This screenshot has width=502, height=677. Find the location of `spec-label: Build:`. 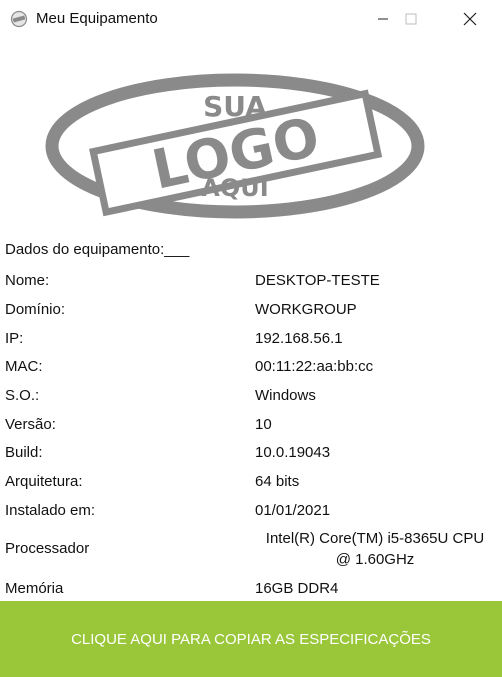

spec-label: Build: is located at coordinates (24, 452).